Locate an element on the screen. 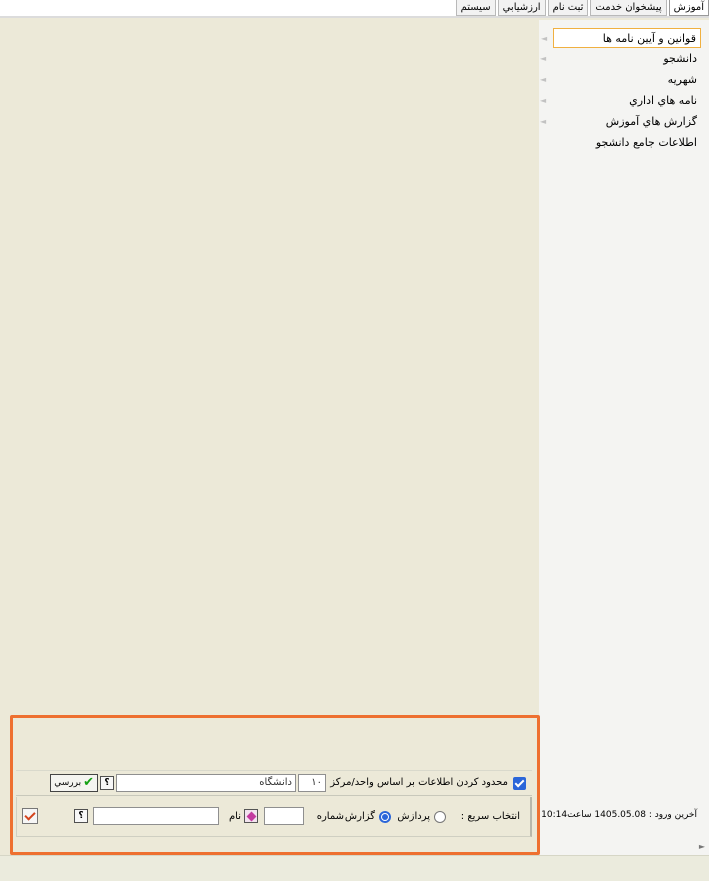 The height and width of the screenshot is (881, 709). quick-select-row: انتخاب سريع : پردازش گزارش شماره نام ؟ is located at coordinates (274, 817).